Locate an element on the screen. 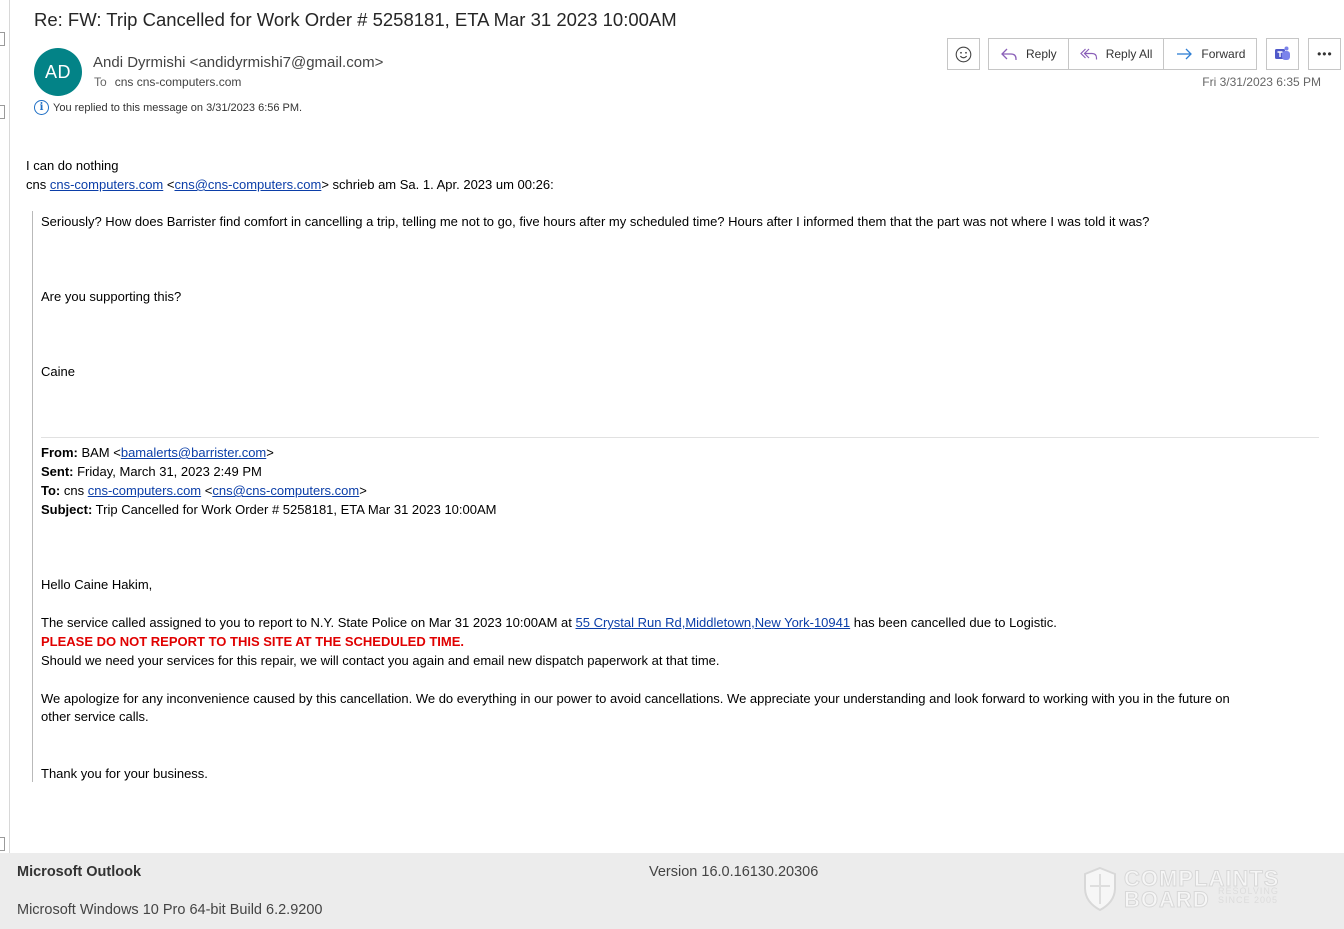 This screenshot has width=1344, height=929. greeting: Hello Caine Hakim, is located at coordinates (97, 584).